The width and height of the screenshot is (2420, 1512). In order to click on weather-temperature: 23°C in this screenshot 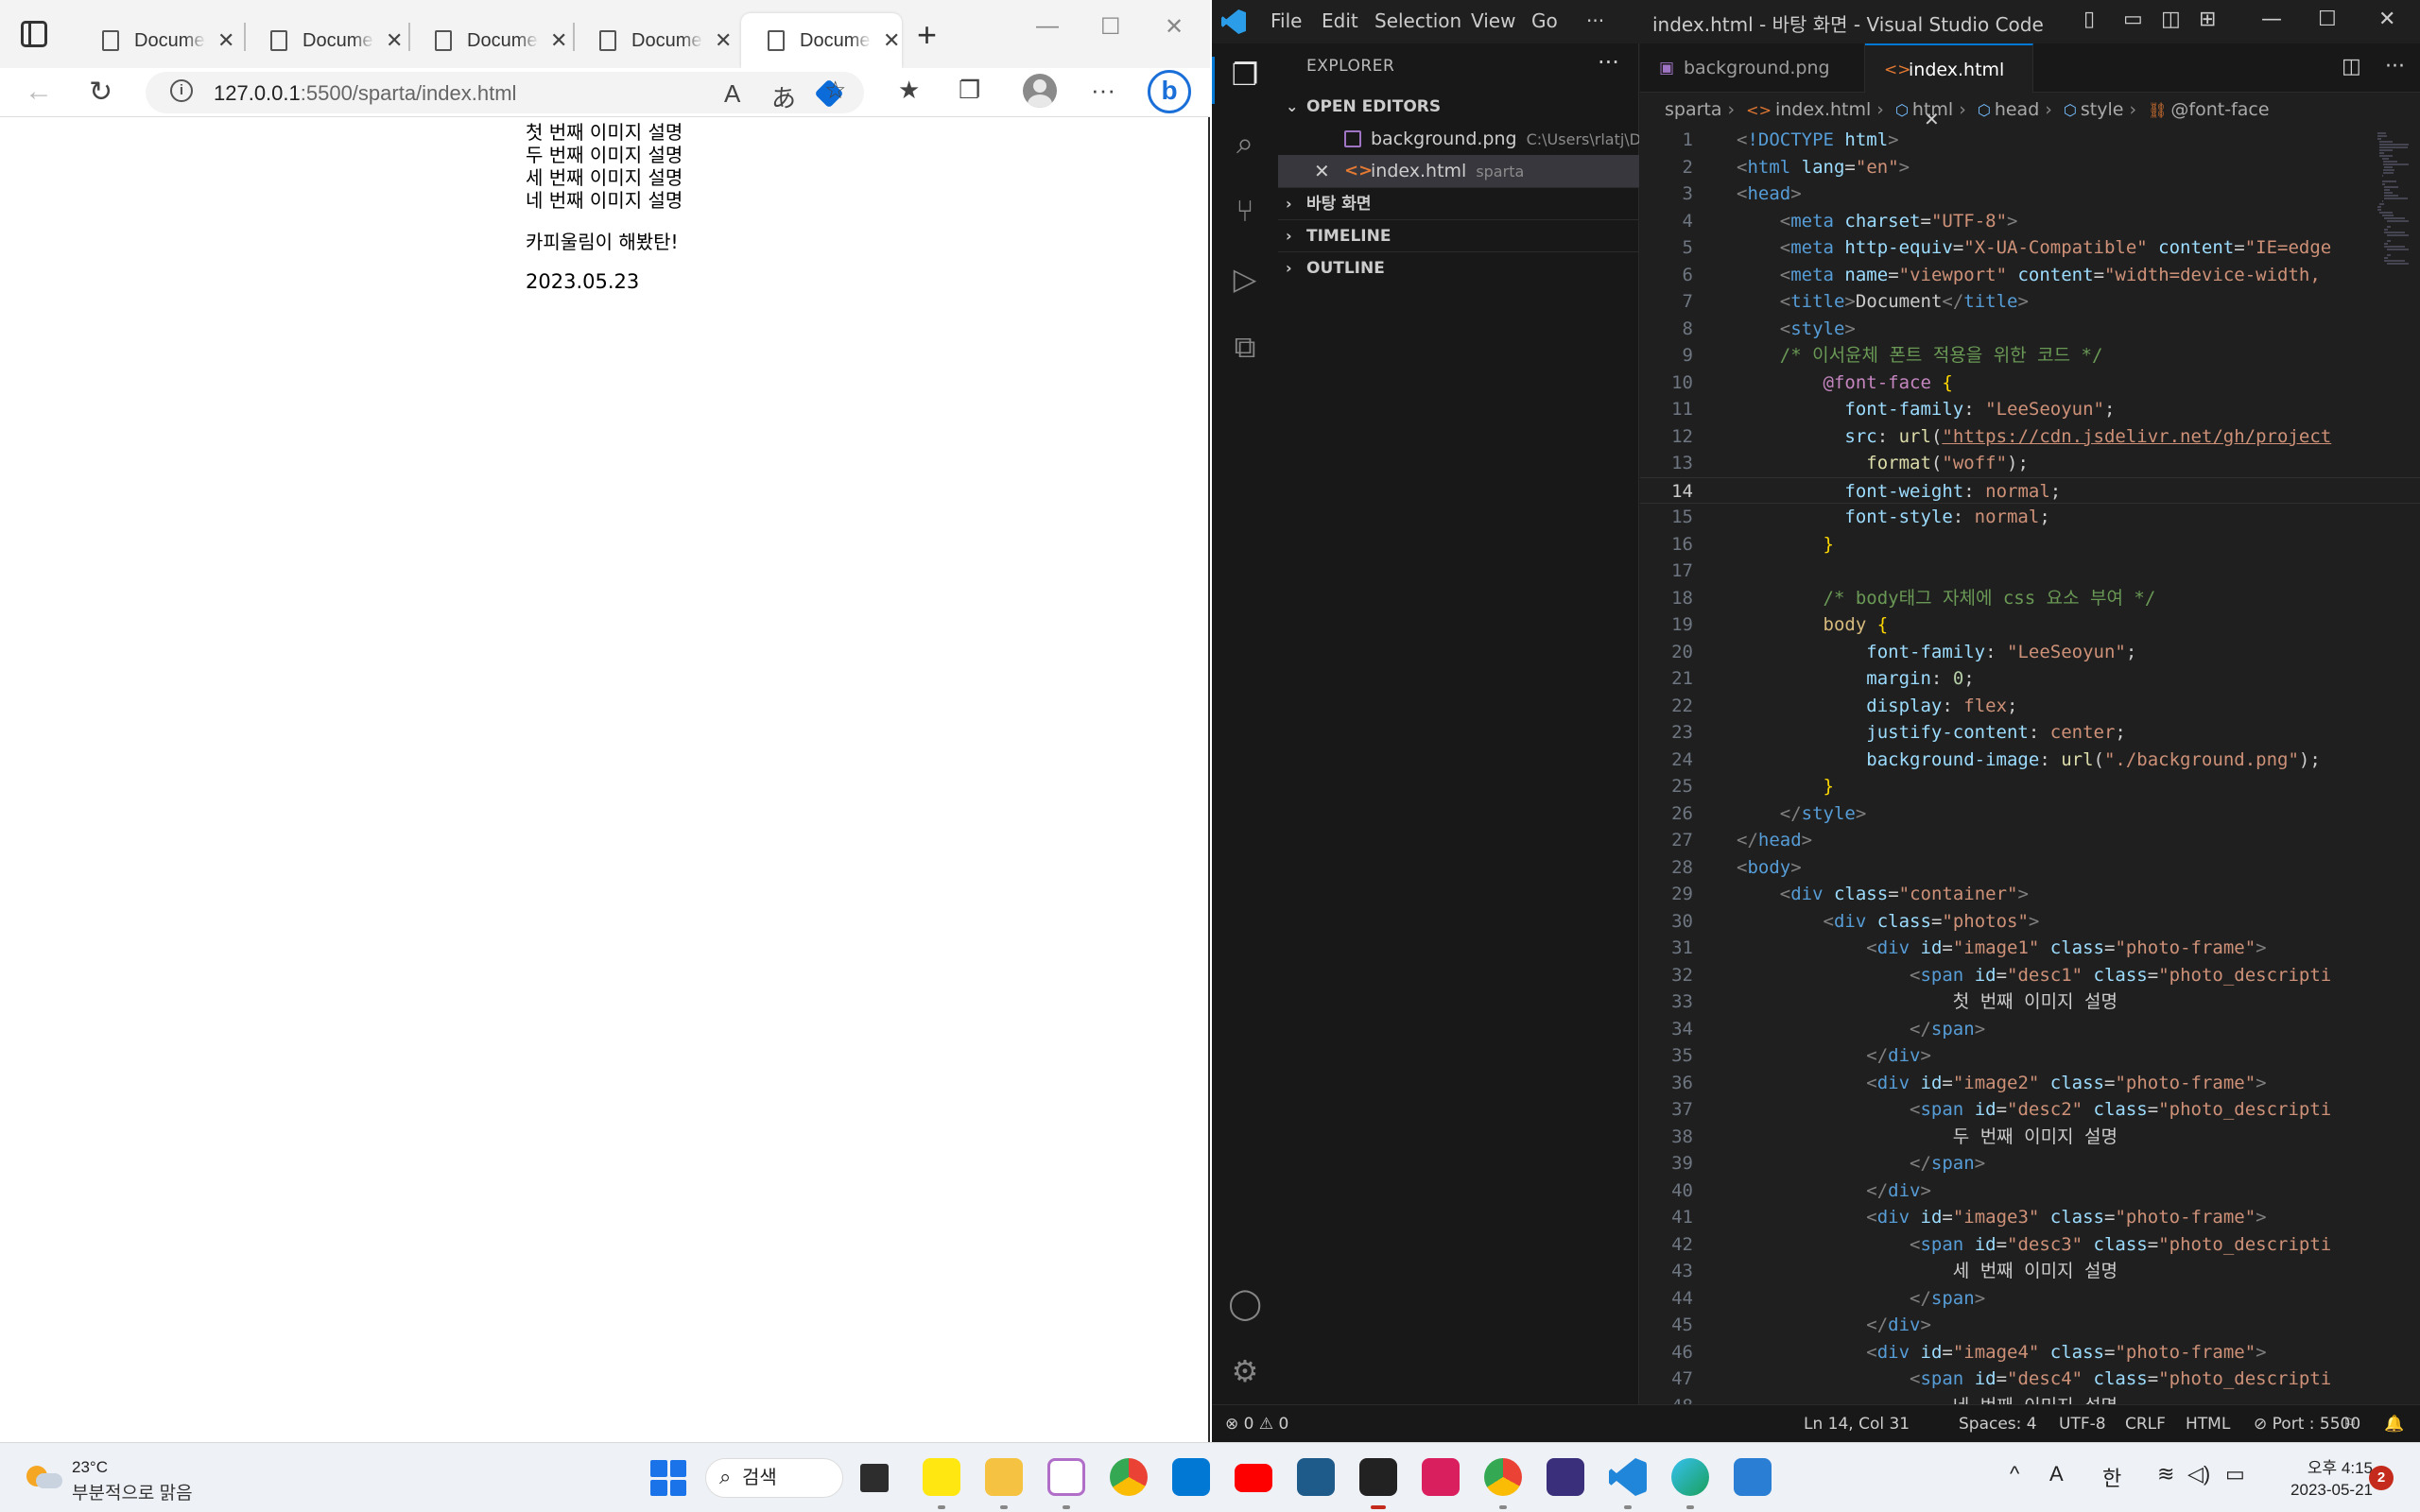, I will do `click(90, 1467)`.